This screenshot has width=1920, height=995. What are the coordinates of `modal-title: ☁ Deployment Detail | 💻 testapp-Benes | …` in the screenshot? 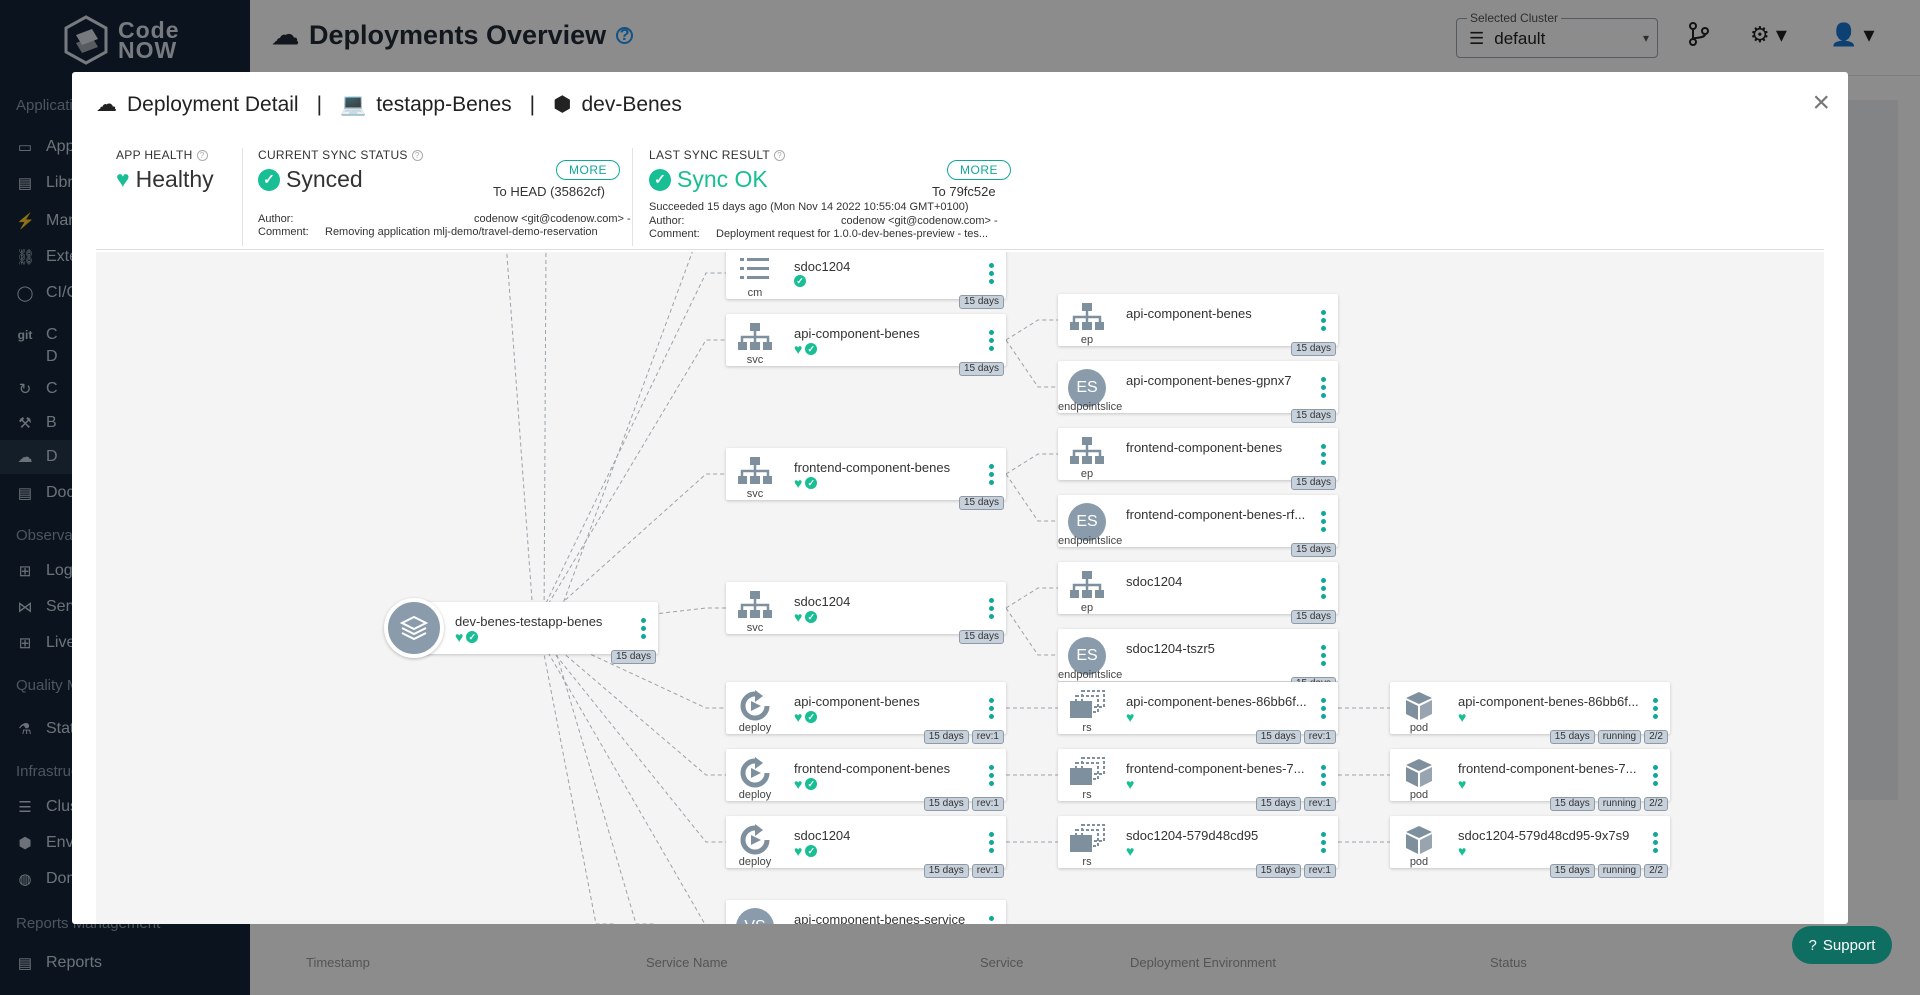 It's located at (389, 104).